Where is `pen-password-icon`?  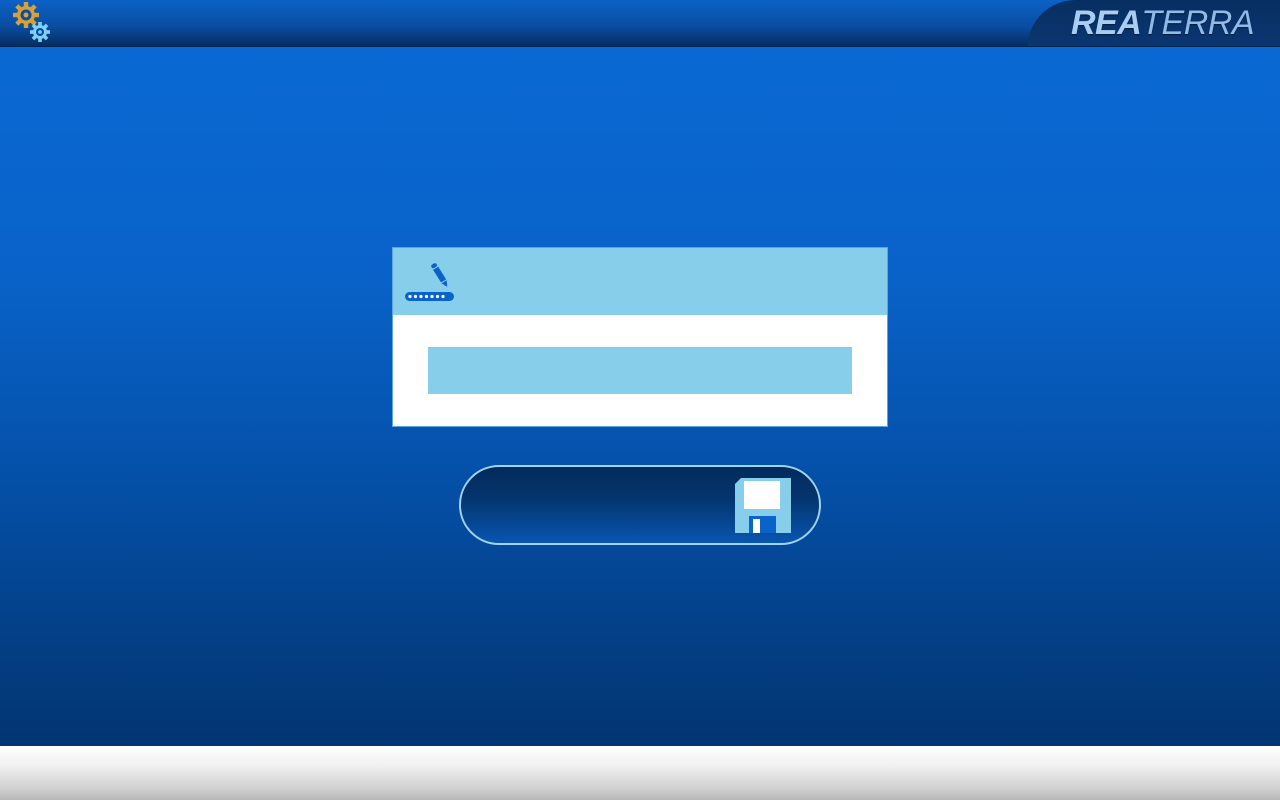 pen-password-icon is located at coordinates (429, 282).